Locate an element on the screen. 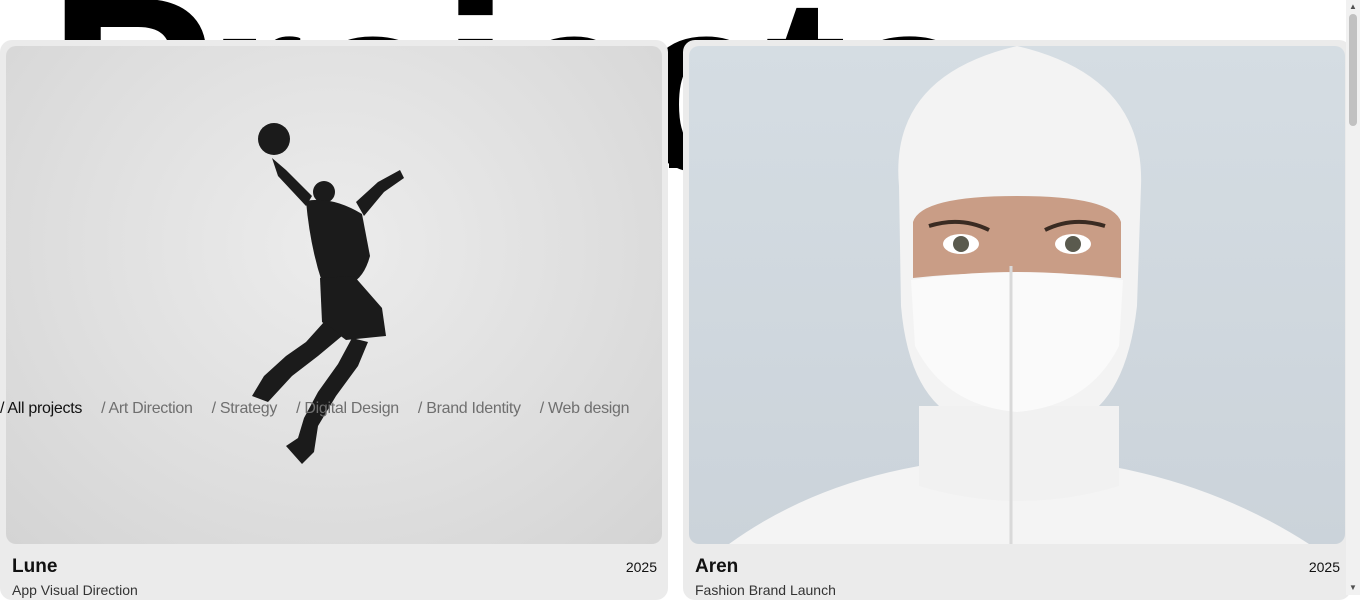 Image resolution: width=1360 pixels, height=600 pixels. filter-digital-design: / Digital Design is located at coordinates (347, 409).